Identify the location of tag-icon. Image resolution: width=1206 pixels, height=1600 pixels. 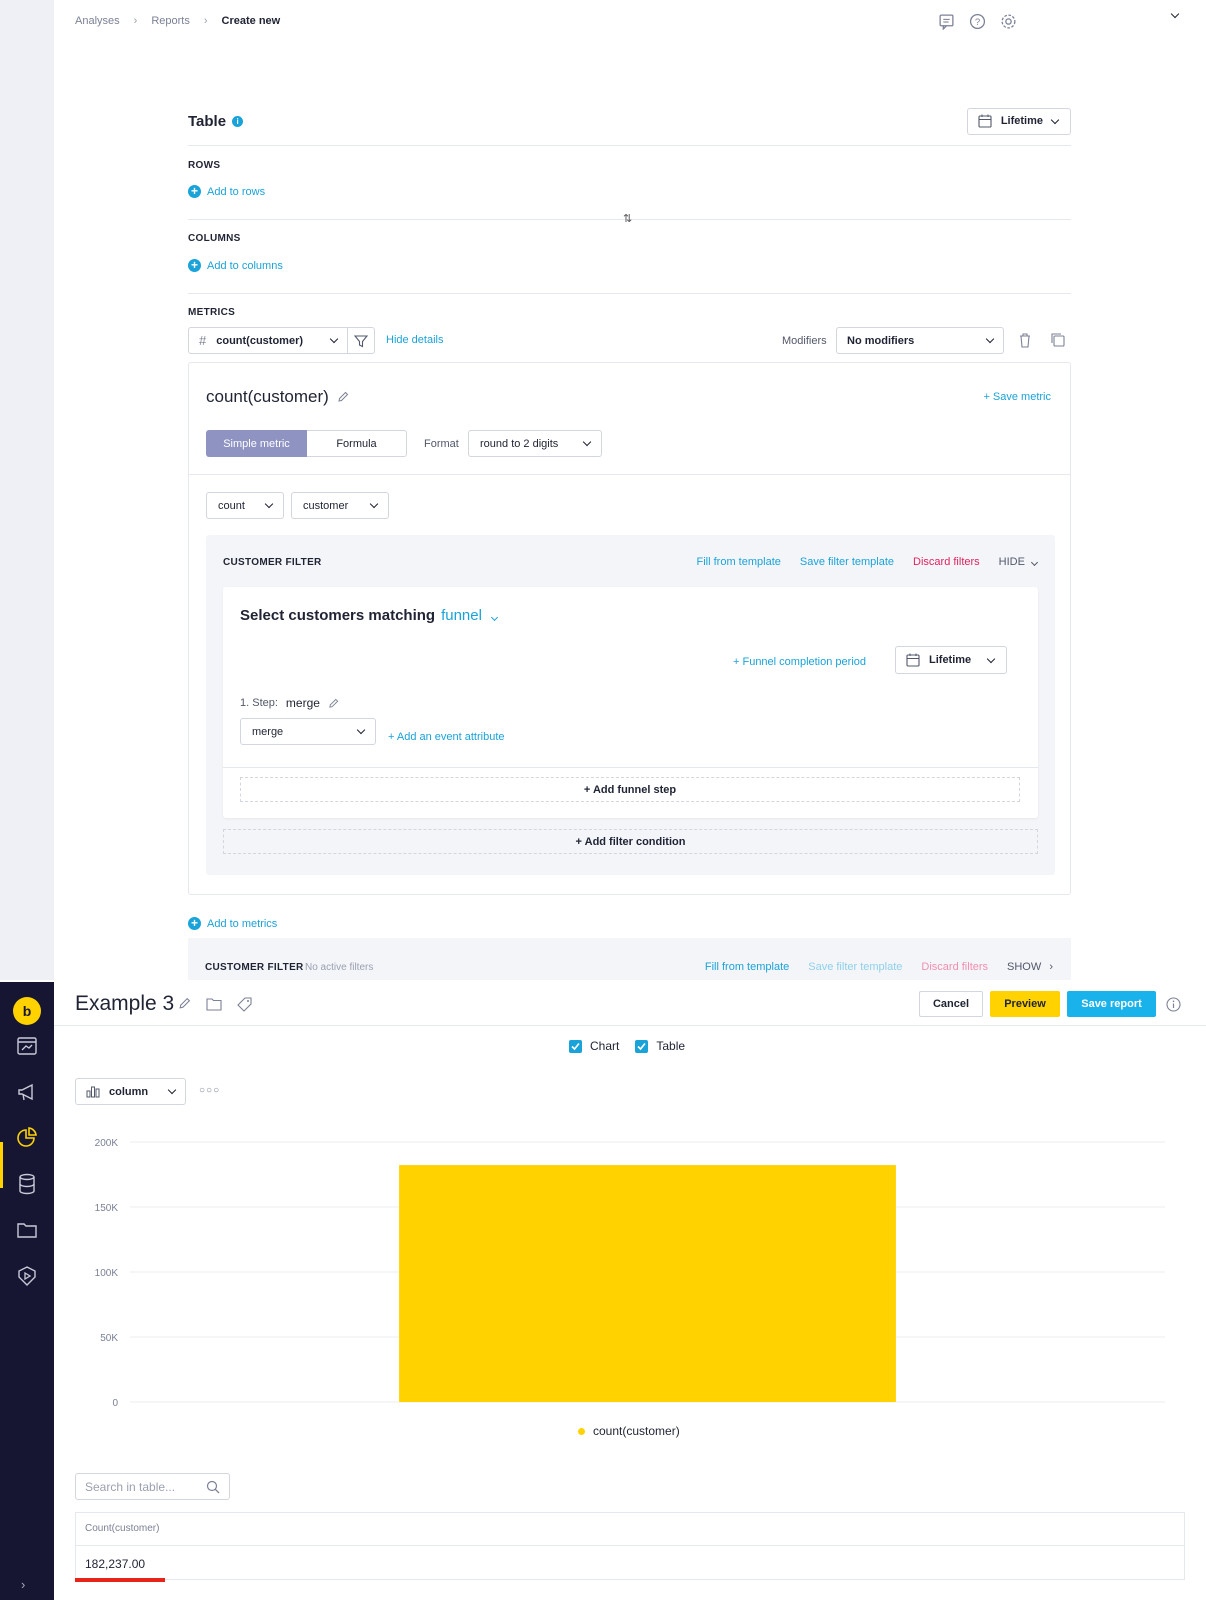
(244, 1004).